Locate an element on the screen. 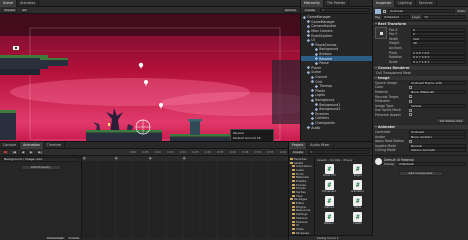  tab-inspector: Inspector is located at coordinates (384, 3).